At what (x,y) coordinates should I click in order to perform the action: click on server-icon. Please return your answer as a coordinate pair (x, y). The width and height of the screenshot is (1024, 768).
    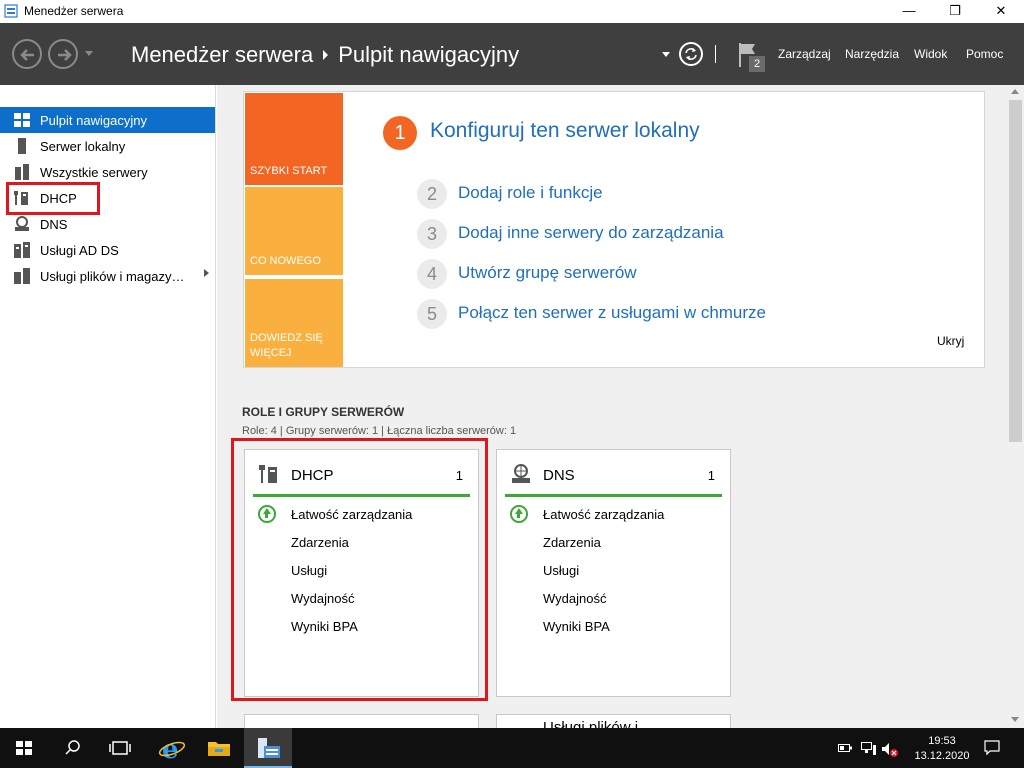
    Looking at the image, I should click on (22, 146).